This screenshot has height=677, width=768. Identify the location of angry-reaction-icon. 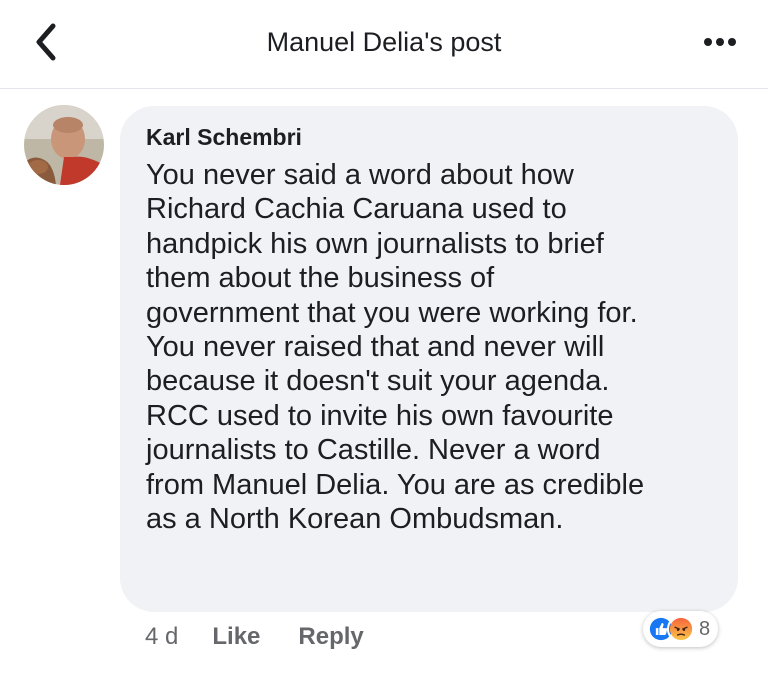
(681, 629).